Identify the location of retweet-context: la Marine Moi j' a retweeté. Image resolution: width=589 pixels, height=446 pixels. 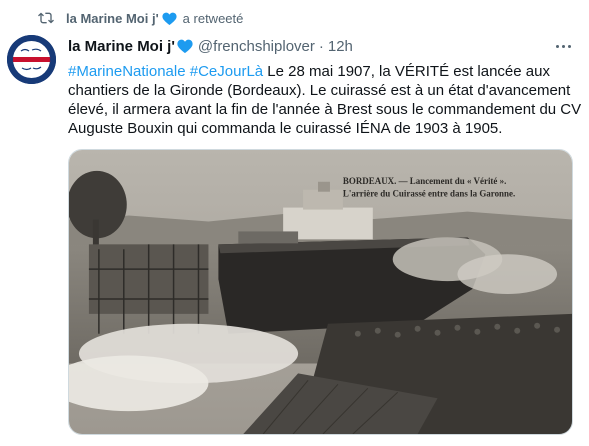
(140, 18).